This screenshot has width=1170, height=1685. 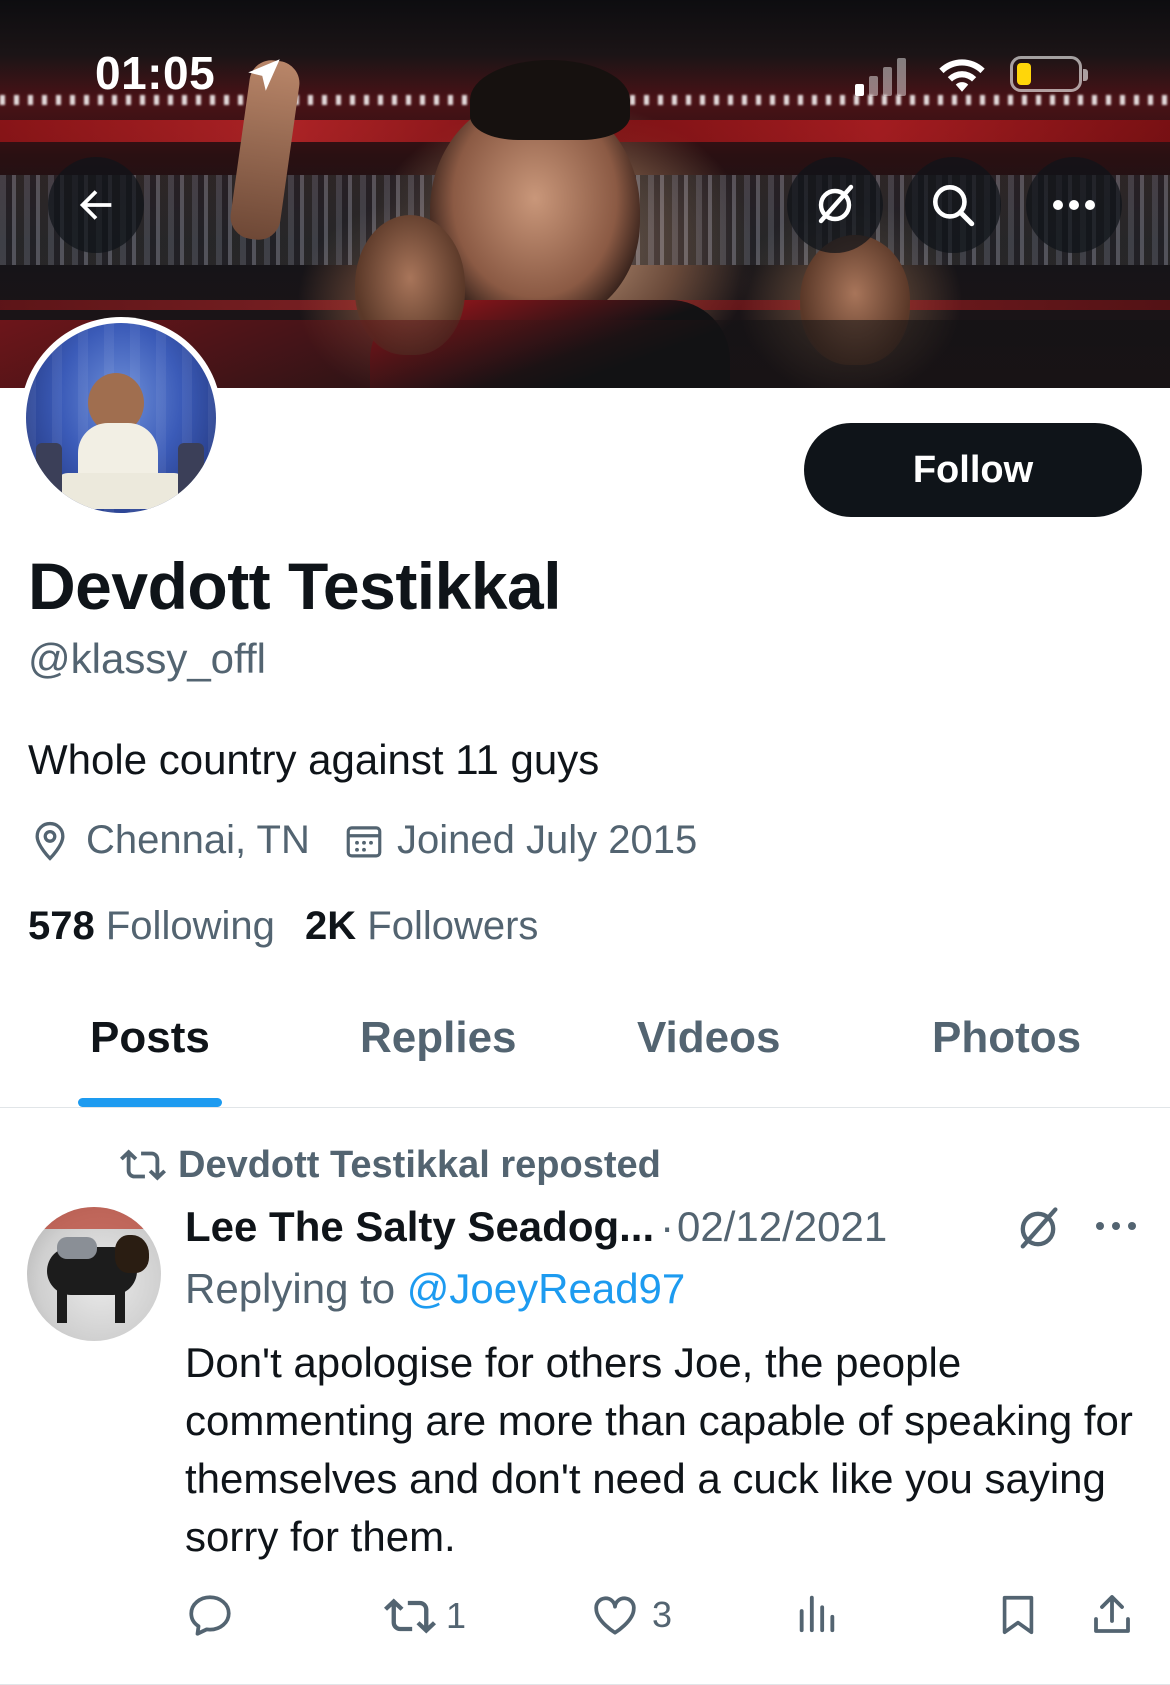 What do you see at coordinates (331, 926) in the screenshot?
I see `followers-count: 2K` at bounding box center [331, 926].